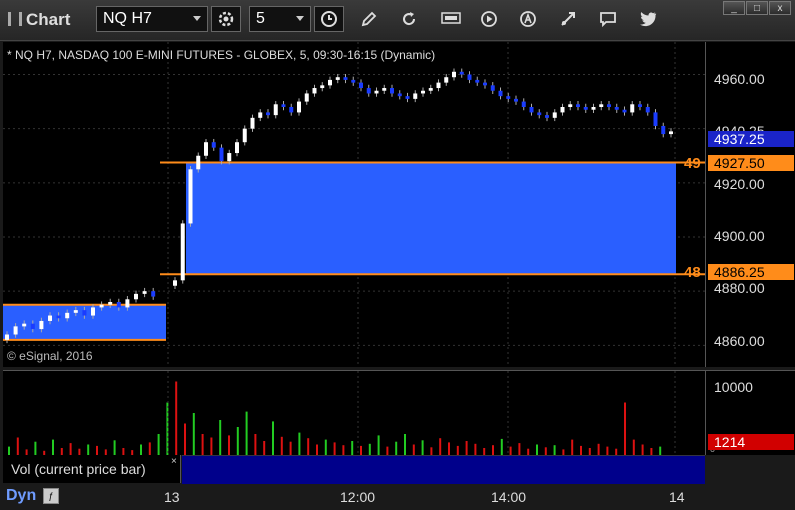 This screenshot has width=795, height=510. What do you see at coordinates (92, 469) in the screenshot?
I see `volume-legend: Vol (current price bar)` at bounding box center [92, 469].